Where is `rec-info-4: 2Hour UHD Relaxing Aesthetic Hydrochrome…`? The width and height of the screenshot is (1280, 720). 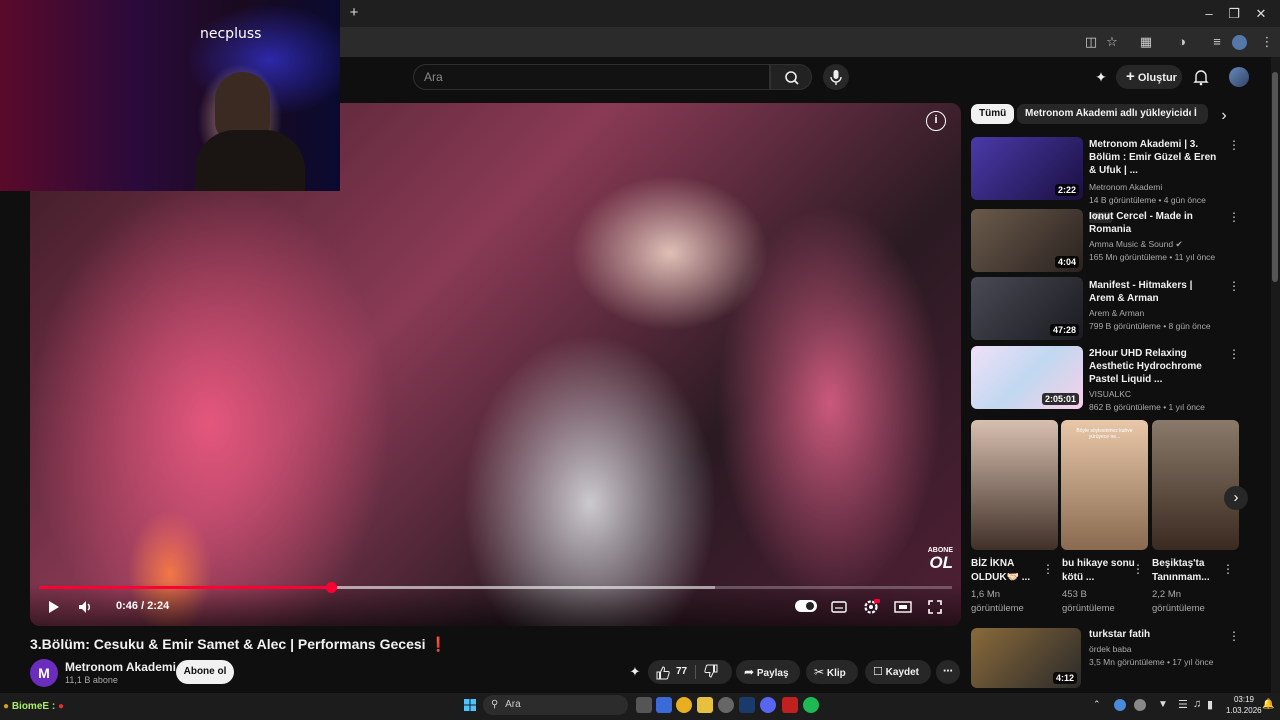 rec-info-4: 2Hour UHD Relaxing Aesthetic Hydrochrome… is located at coordinates (1154, 380).